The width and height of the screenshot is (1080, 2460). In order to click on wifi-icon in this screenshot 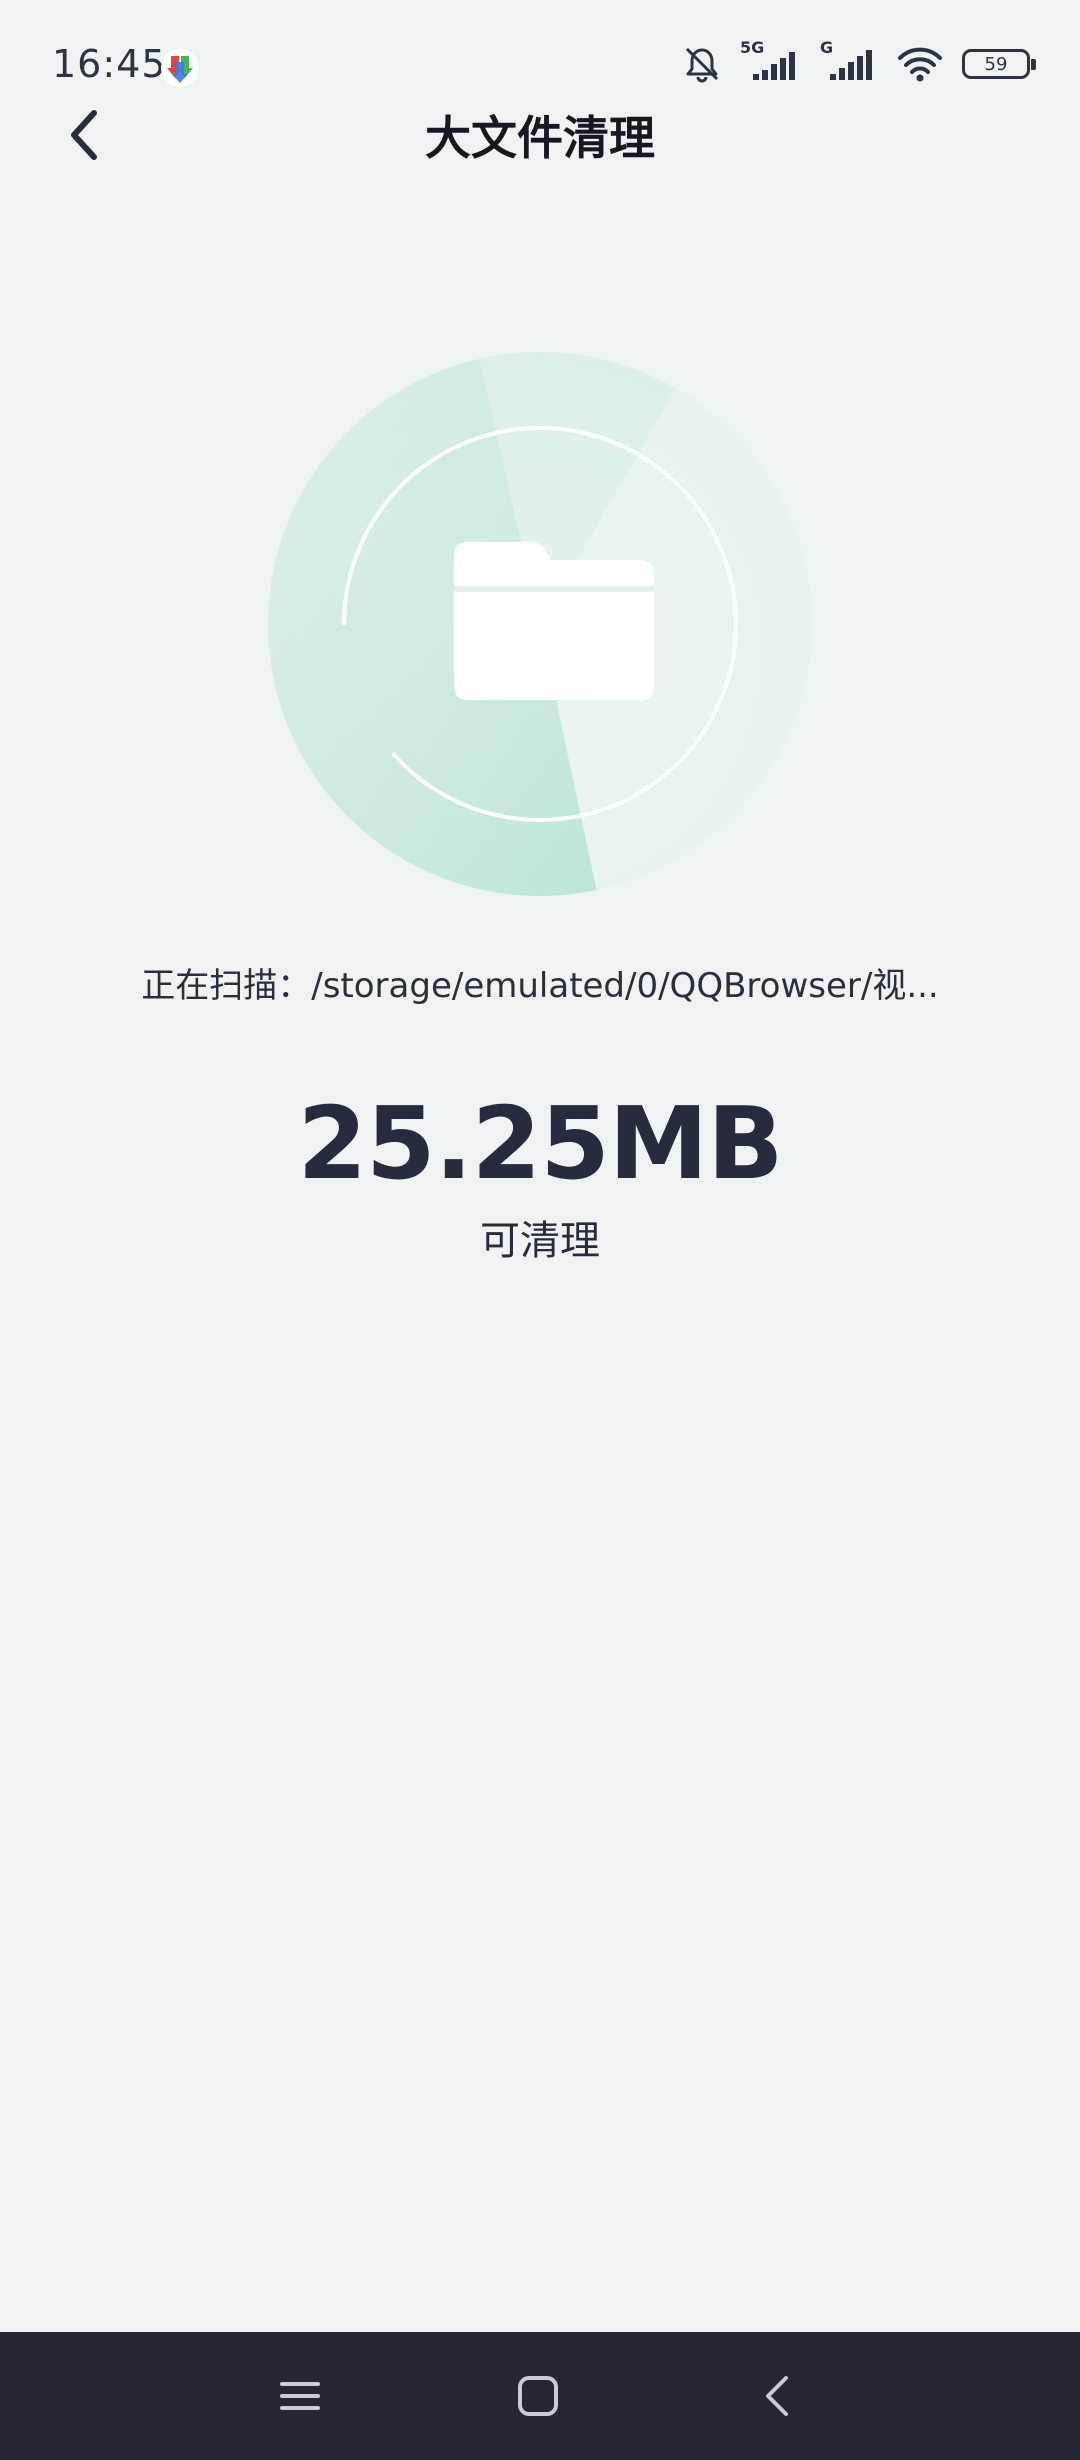, I will do `click(920, 64)`.